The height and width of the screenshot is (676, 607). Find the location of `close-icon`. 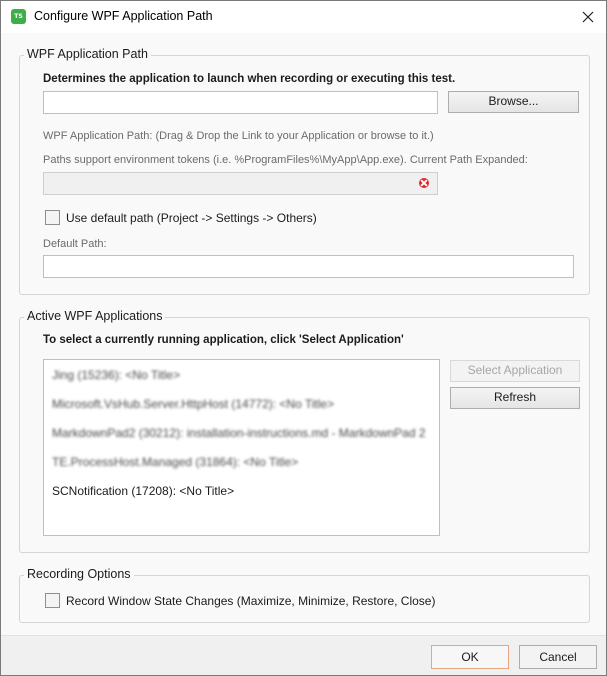

close-icon is located at coordinates (588, 17).